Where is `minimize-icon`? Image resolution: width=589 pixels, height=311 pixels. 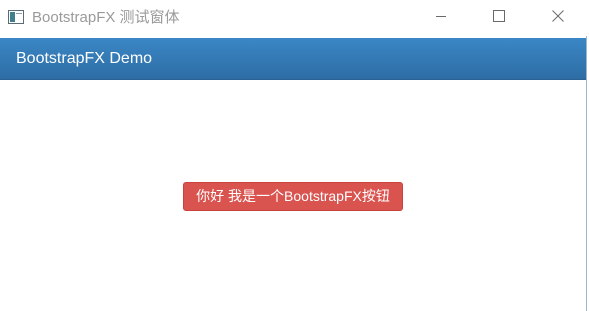 minimize-icon is located at coordinates (441, 18).